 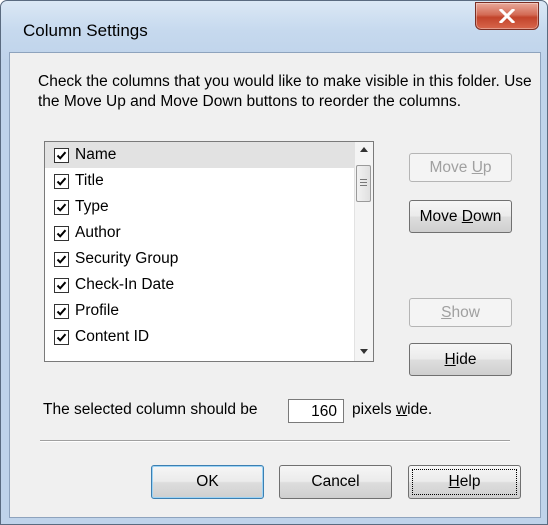 What do you see at coordinates (363, 251) in the screenshot?
I see `vertical-scrollbar` at bounding box center [363, 251].